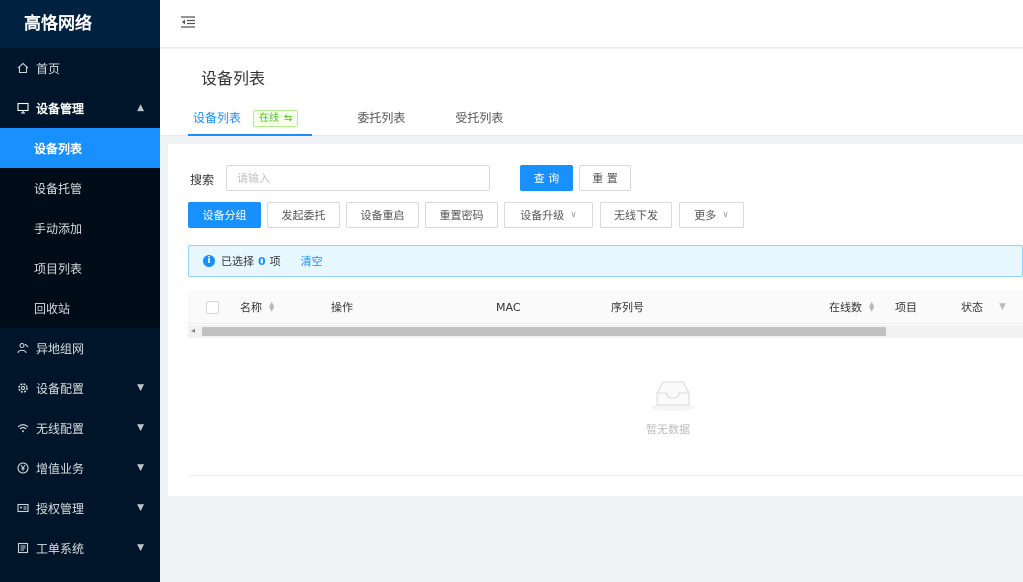  I want to click on empty-text: 暂无数据, so click(668, 429).